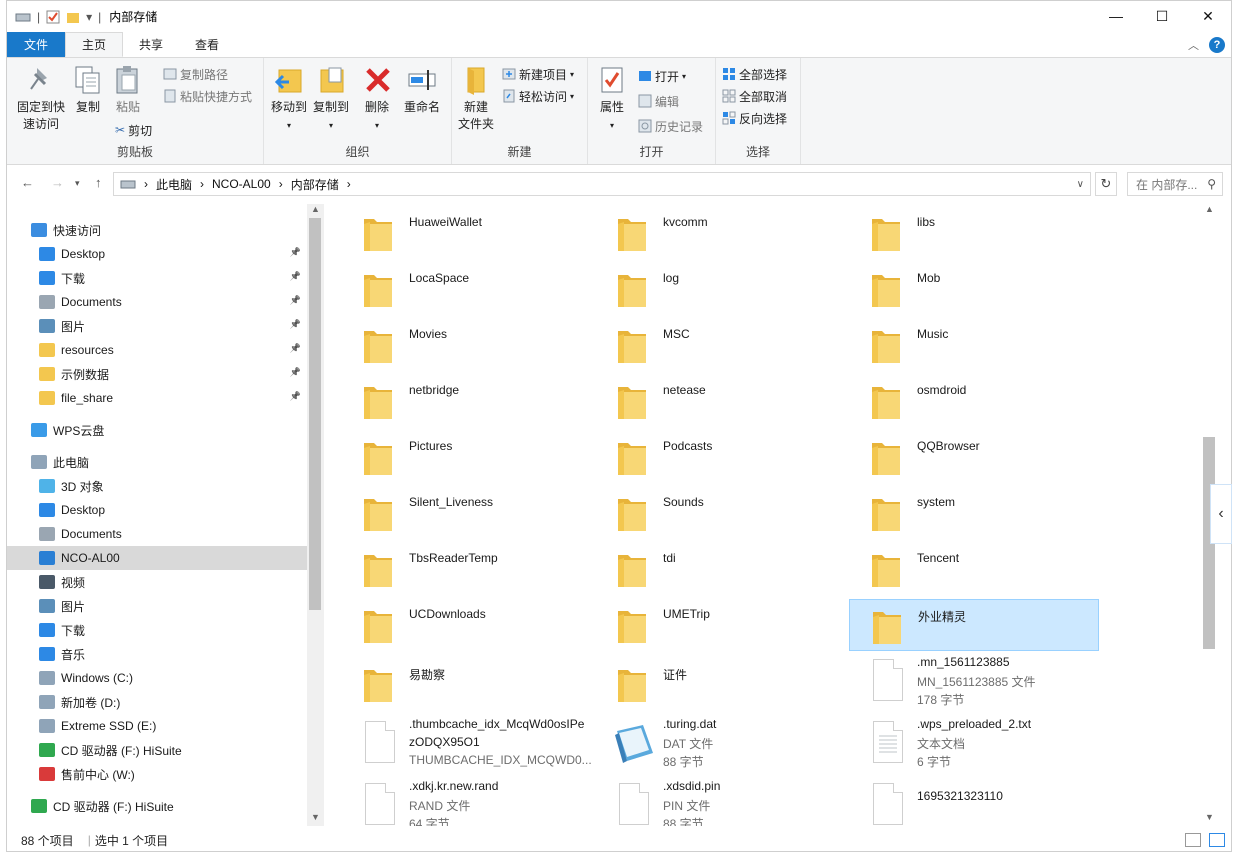  Describe the element at coordinates (157, 654) in the screenshot. I see `nav-item: 音乐` at that location.